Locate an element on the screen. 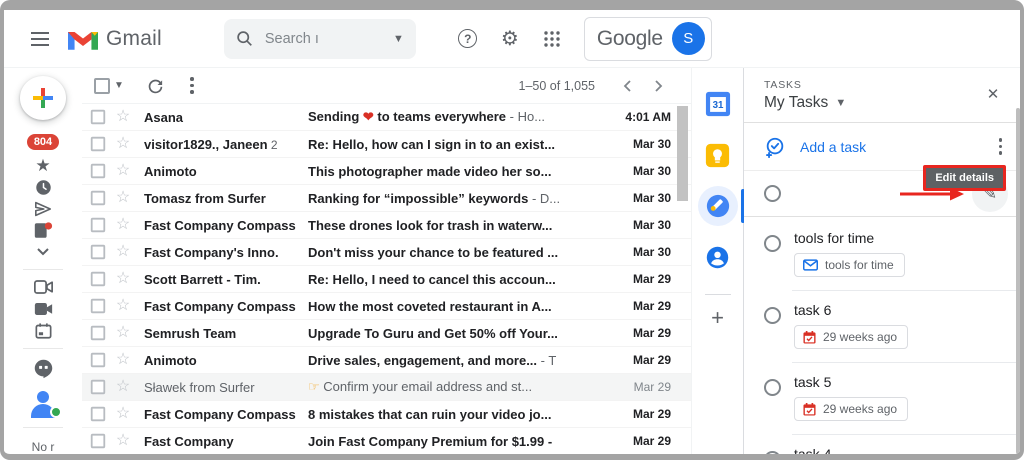  apps-grid-button is located at coordinates (552, 39).